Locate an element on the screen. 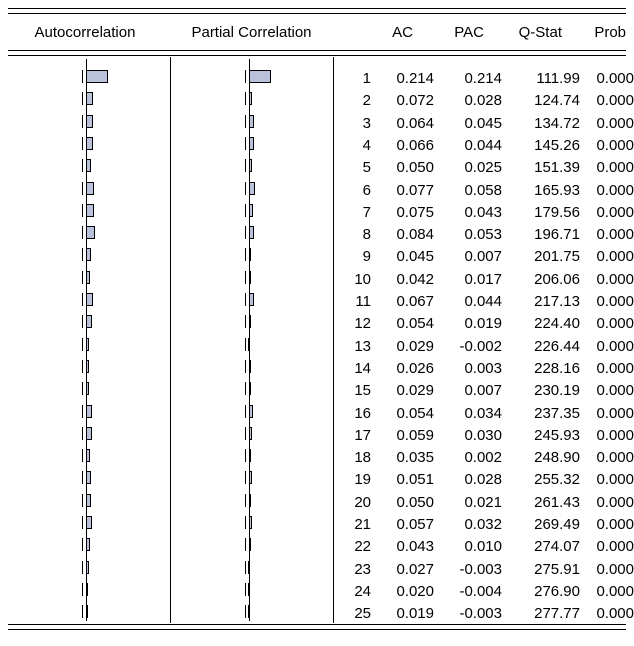 The image size is (634, 646). table-row: 16 0.054 0.034 237.35 0.000 is located at coordinates (483, 414).